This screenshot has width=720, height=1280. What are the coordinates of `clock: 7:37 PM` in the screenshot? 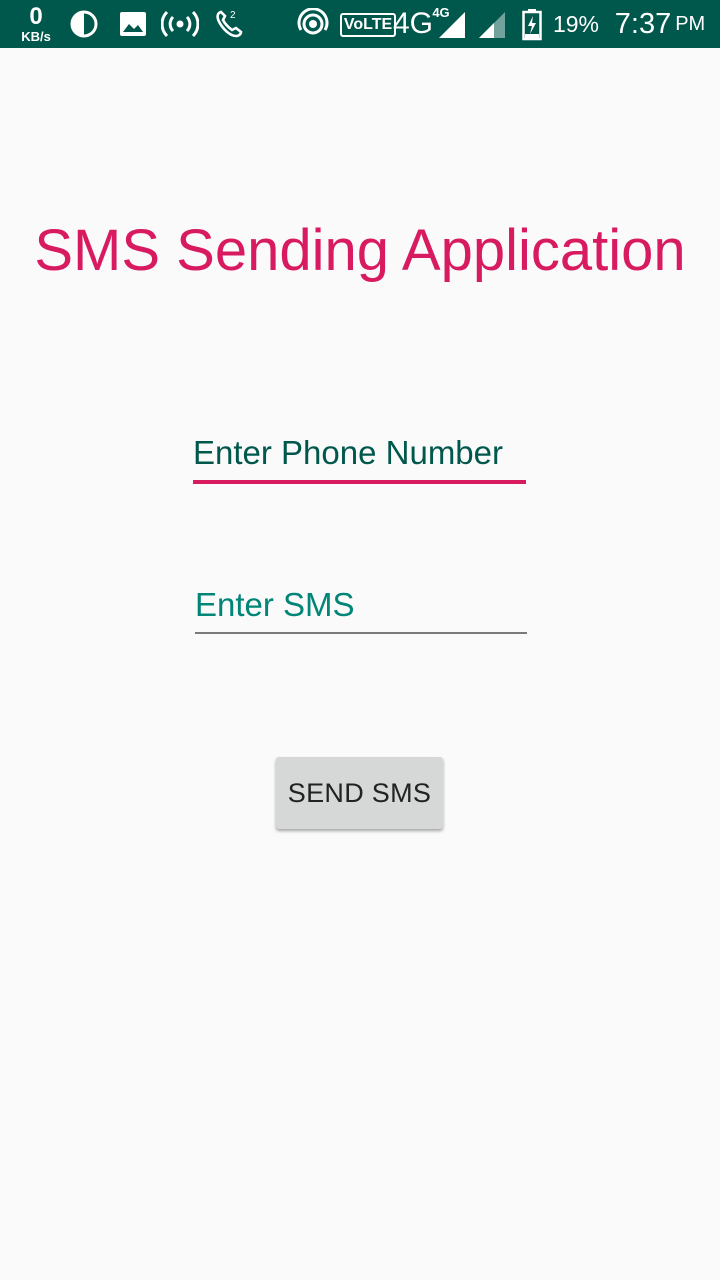 It's located at (660, 24).